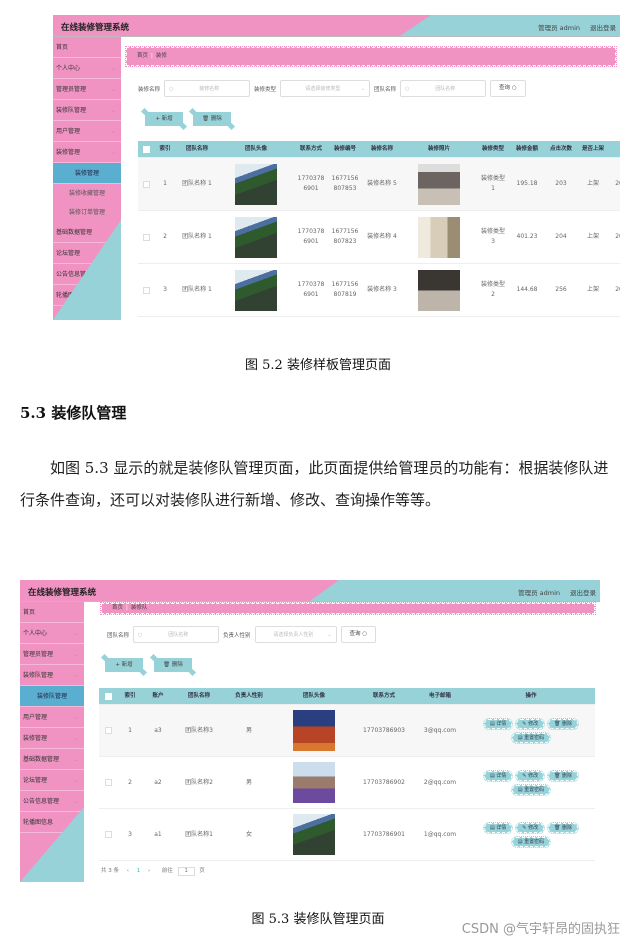 This screenshot has width=636, height=948. I want to click on page-1: 1, so click(139, 871).